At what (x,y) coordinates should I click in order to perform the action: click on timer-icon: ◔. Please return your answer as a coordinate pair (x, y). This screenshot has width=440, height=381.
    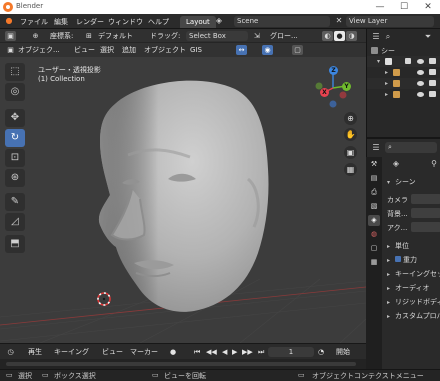
    Looking at the image, I should click on (321, 352).